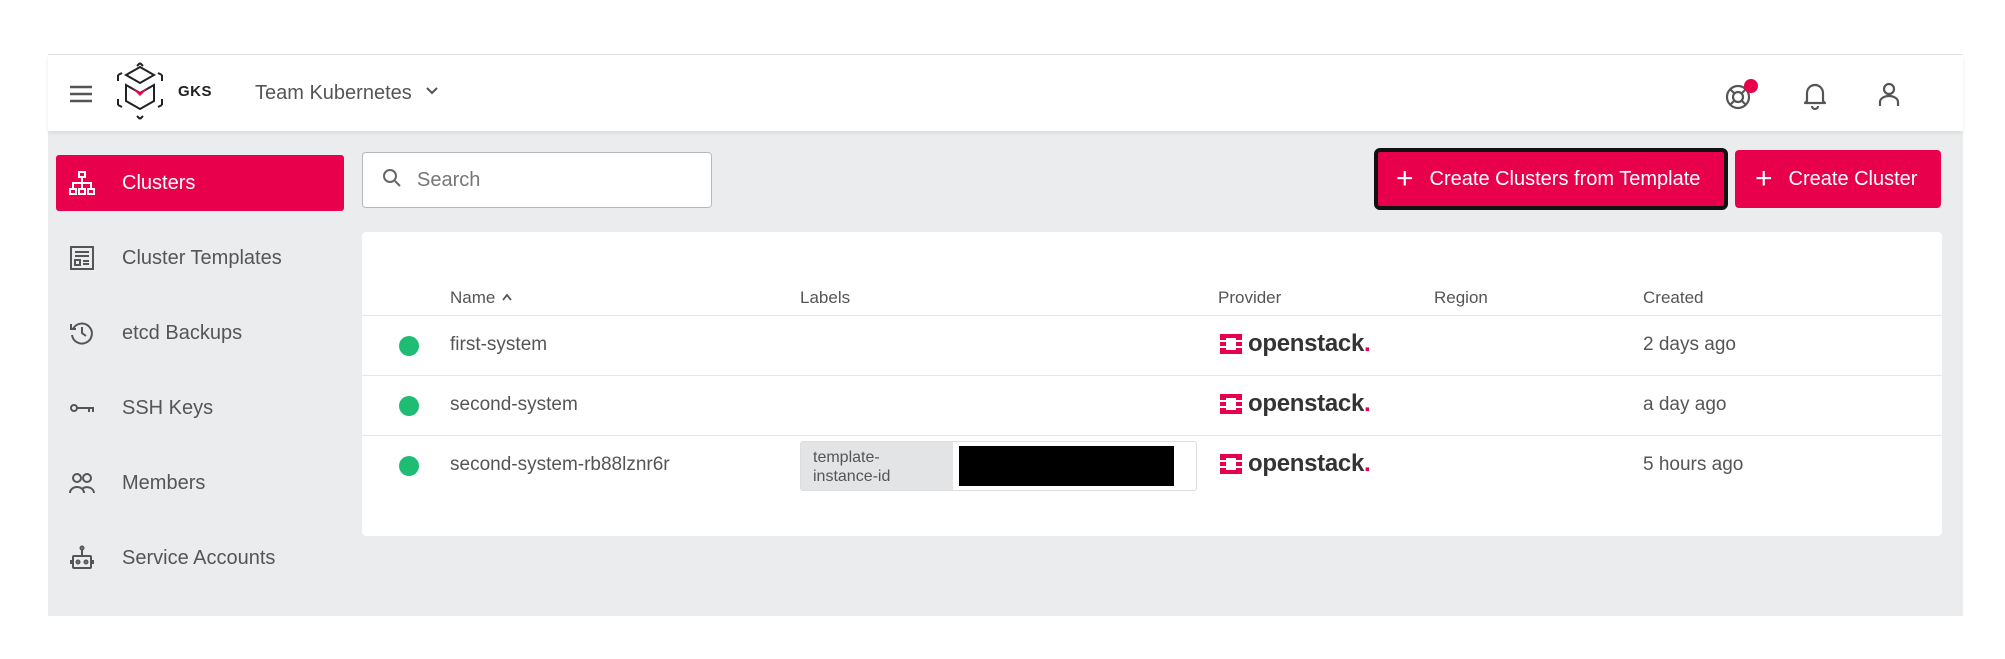  Describe the element at coordinates (159, 182) in the screenshot. I see `sidebar-item-label: Clusters` at that location.